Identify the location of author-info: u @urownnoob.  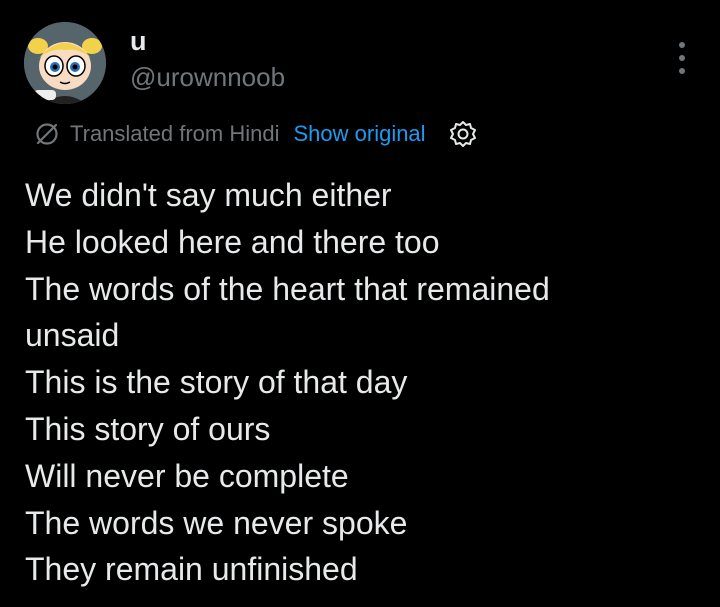
(207, 59).